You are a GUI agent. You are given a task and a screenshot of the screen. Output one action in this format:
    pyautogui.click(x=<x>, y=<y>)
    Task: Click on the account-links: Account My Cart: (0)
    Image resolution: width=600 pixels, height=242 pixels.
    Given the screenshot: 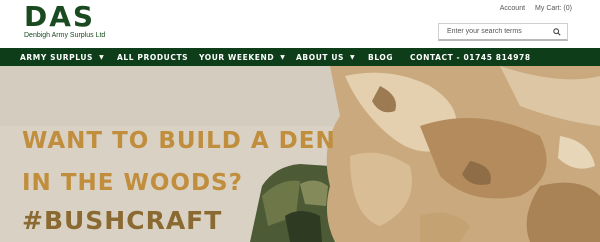 What is the action you would take?
    pyautogui.click(x=536, y=8)
    